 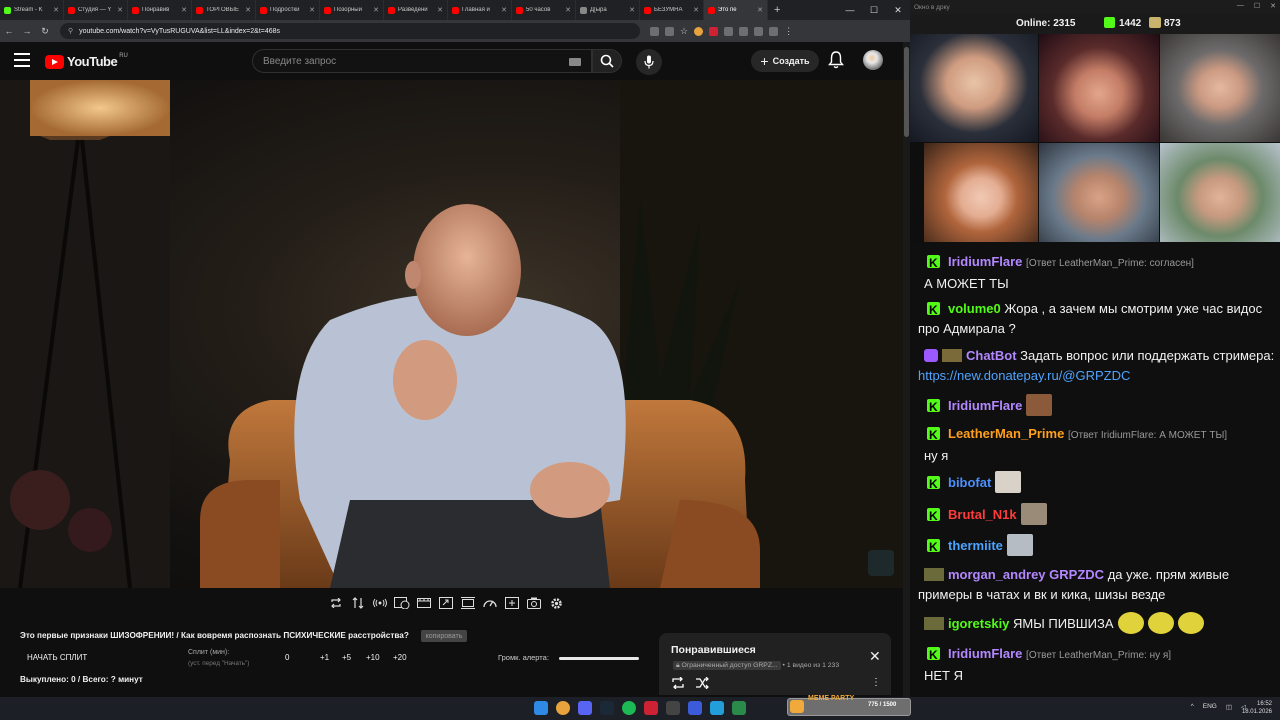 What do you see at coordinates (969, 482) in the screenshot?
I see `chat-username: bibofat` at bounding box center [969, 482].